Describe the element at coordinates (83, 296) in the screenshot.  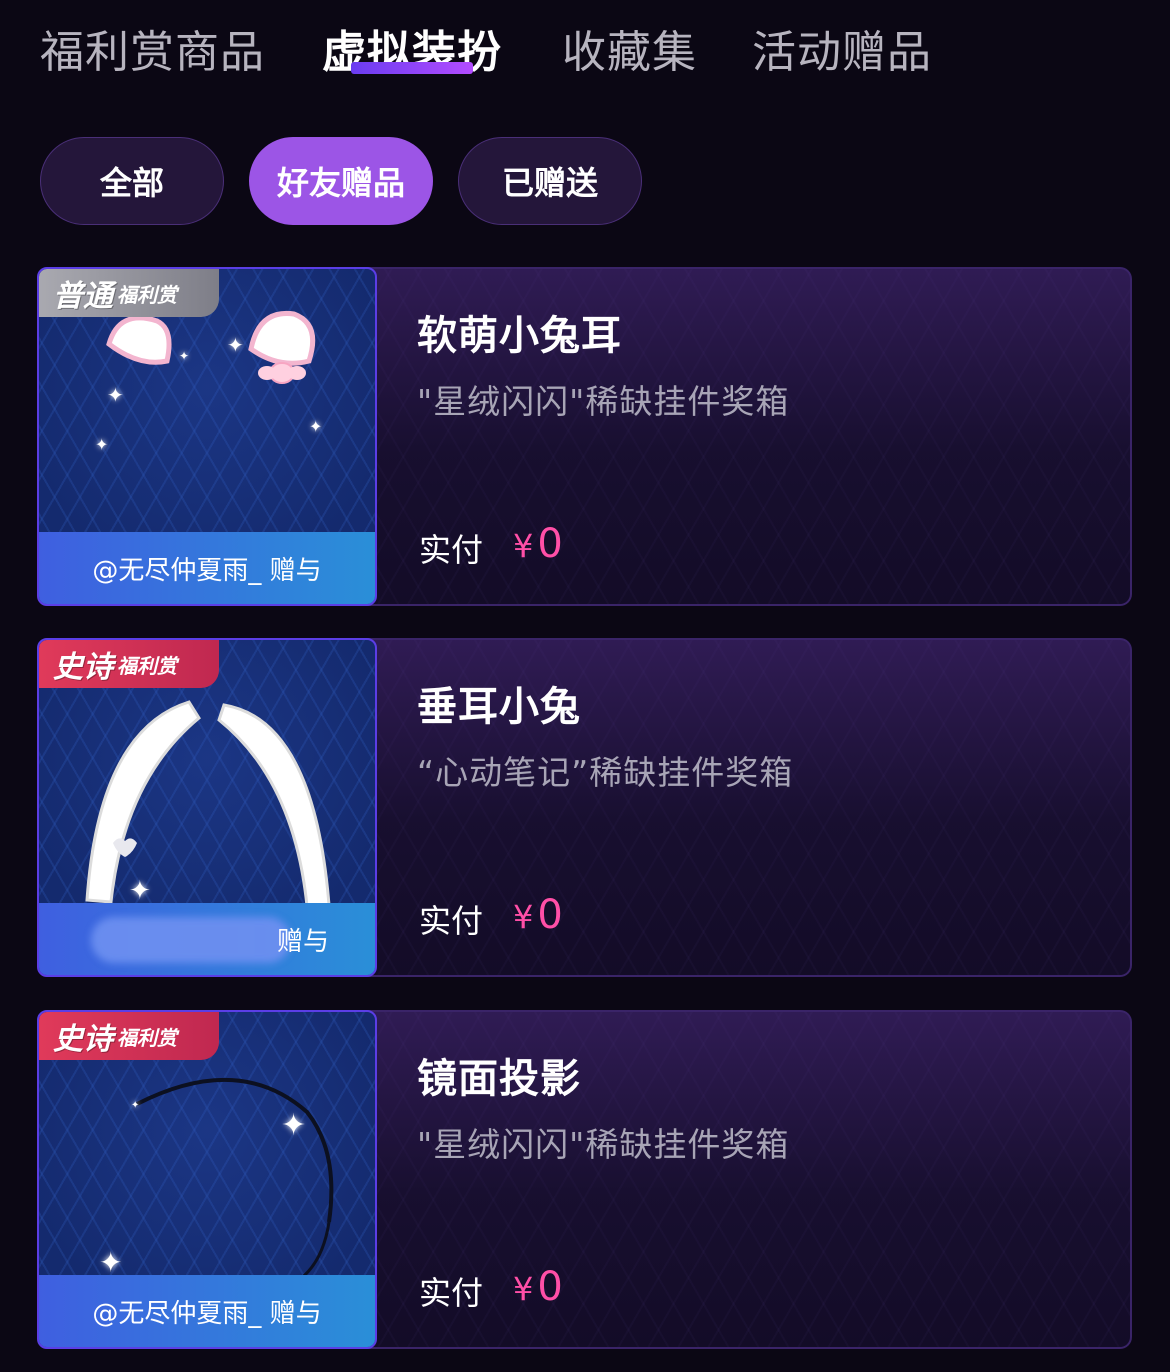
I see `badge-rarity-text: 普通` at that location.